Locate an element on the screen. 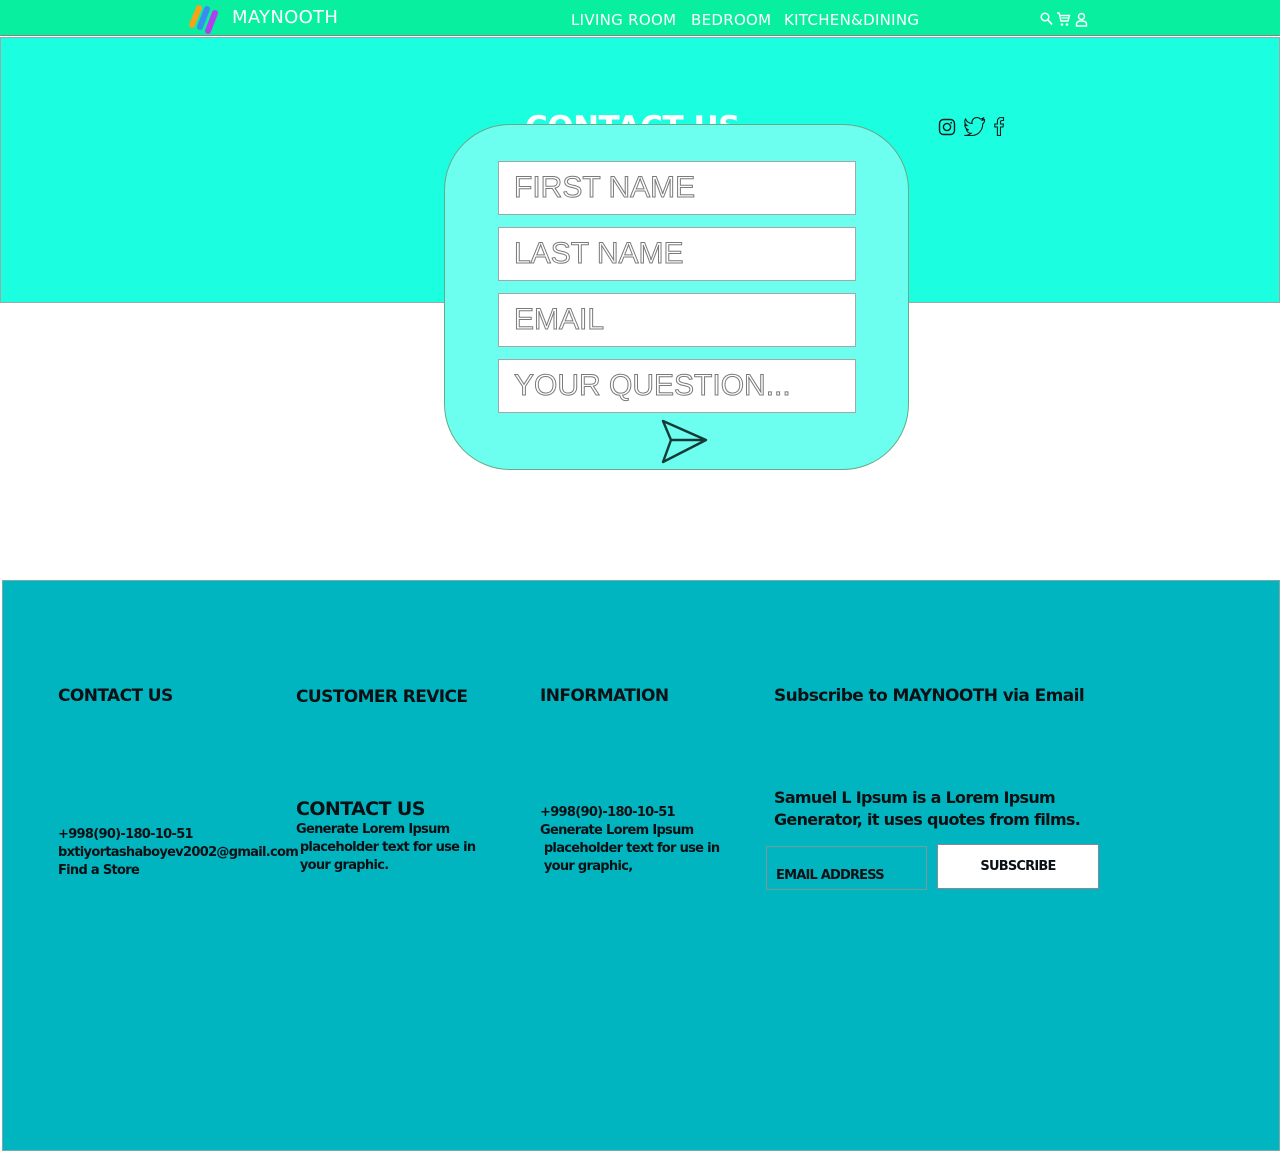 This screenshot has height=1152, width=1280. footer-text-line: Samuel L Ipsum is a Lorem Ipsum is located at coordinates (915, 797).